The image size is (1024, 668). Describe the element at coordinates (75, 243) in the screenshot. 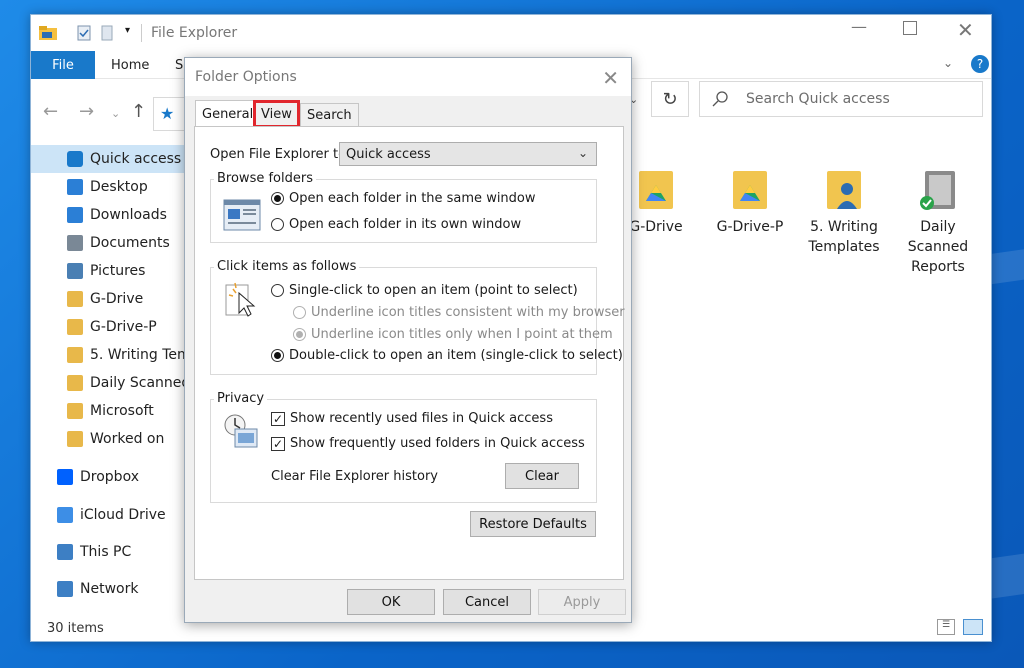

I see `document-icon` at that location.